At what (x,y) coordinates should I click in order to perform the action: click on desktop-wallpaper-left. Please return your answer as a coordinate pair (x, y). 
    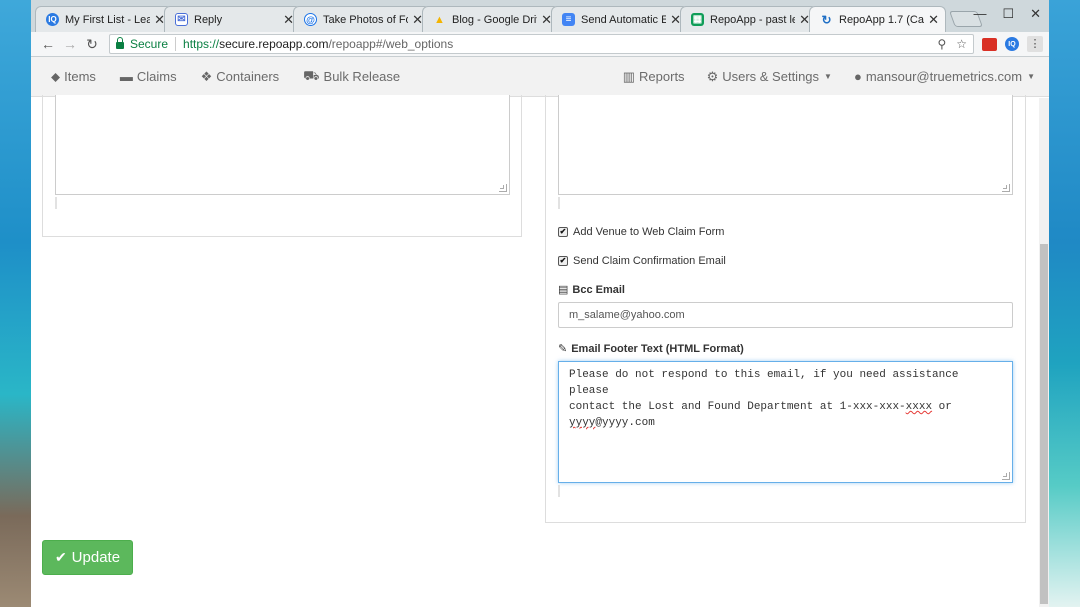
    Looking at the image, I should click on (15, 303).